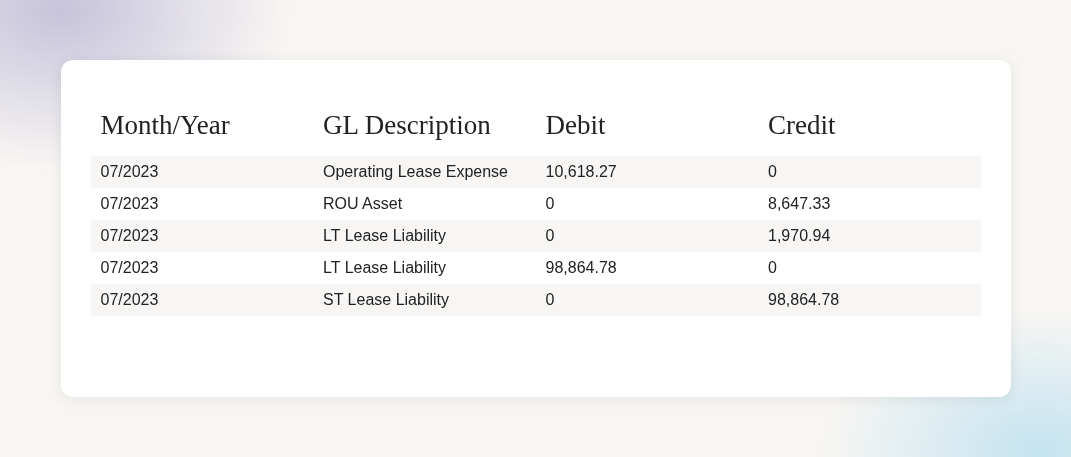 This screenshot has height=457, width=1071. What do you see at coordinates (581, 172) in the screenshot?
I see `table-cell: 10,618.27` at bounding box center [581, 172].